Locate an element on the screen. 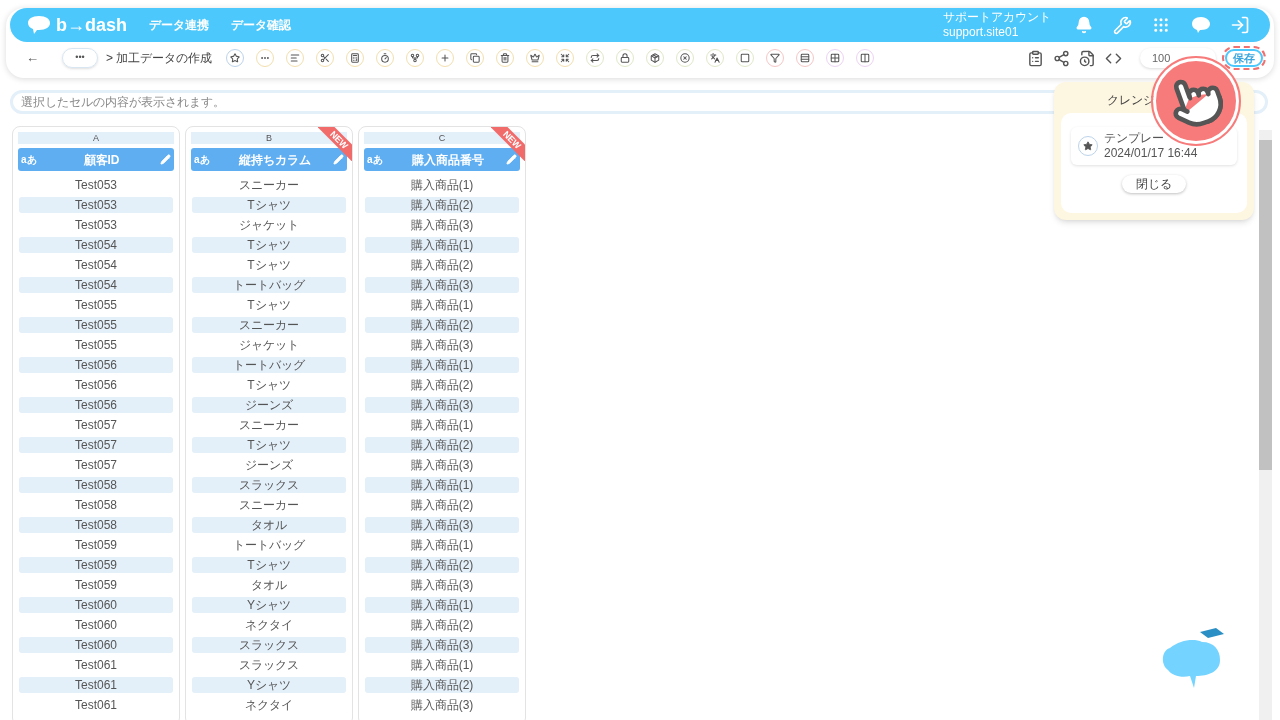  zoom-field: 100 is located at coordinates (1178, 58).